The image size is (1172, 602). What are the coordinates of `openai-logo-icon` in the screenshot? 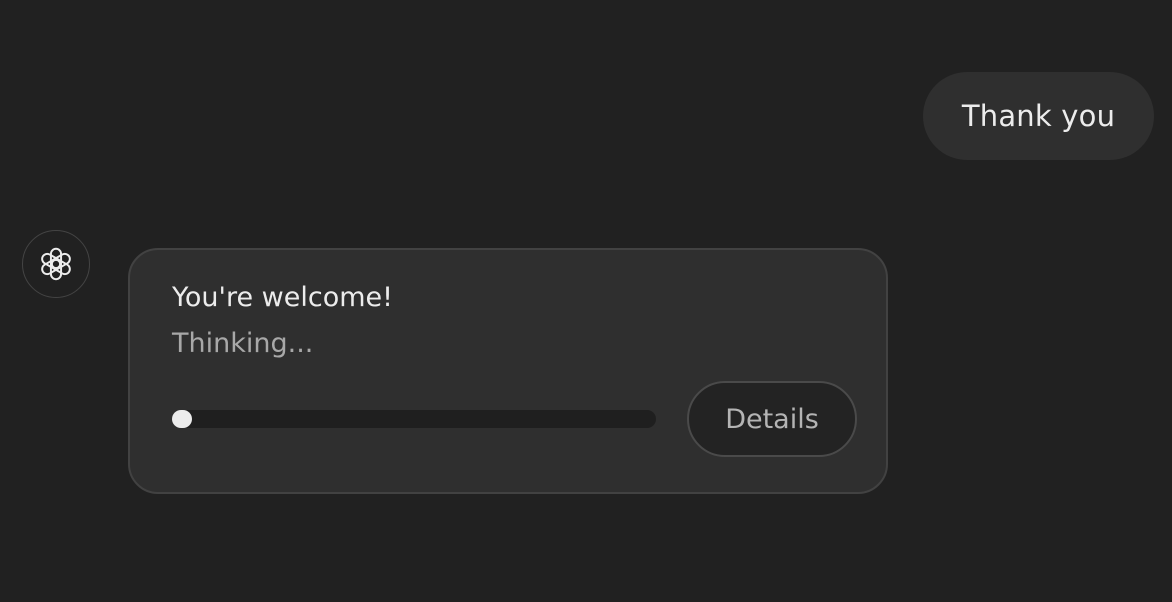 It's located at (56, 264).